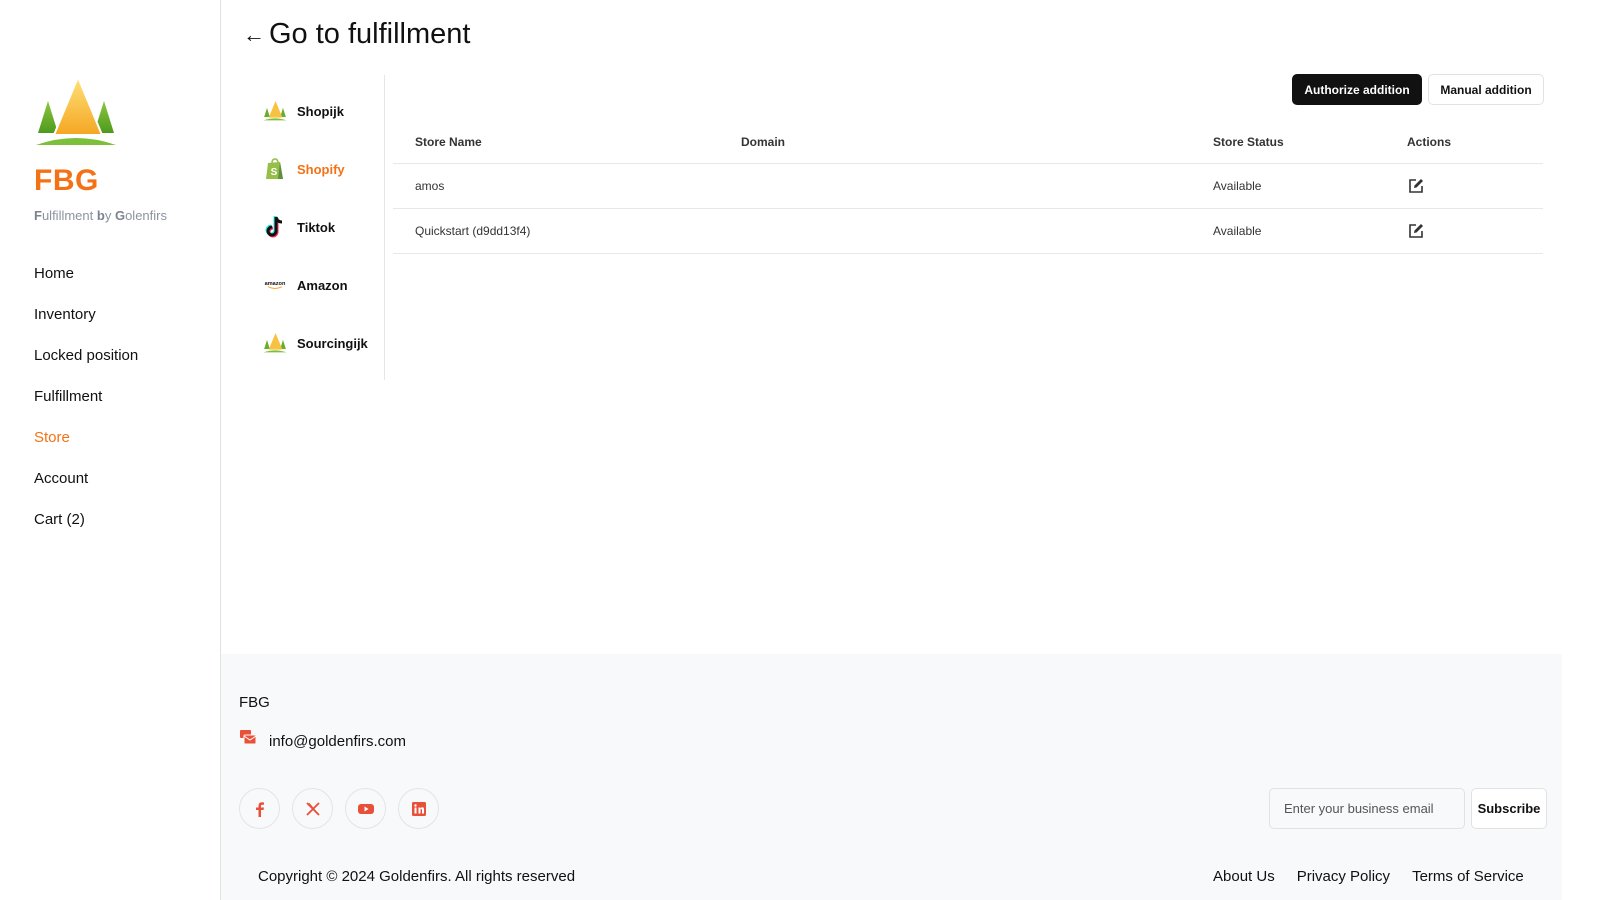 The height and width of the screenshot is (900, 1600). I want to click on linkedin-link, so click(418, 808).